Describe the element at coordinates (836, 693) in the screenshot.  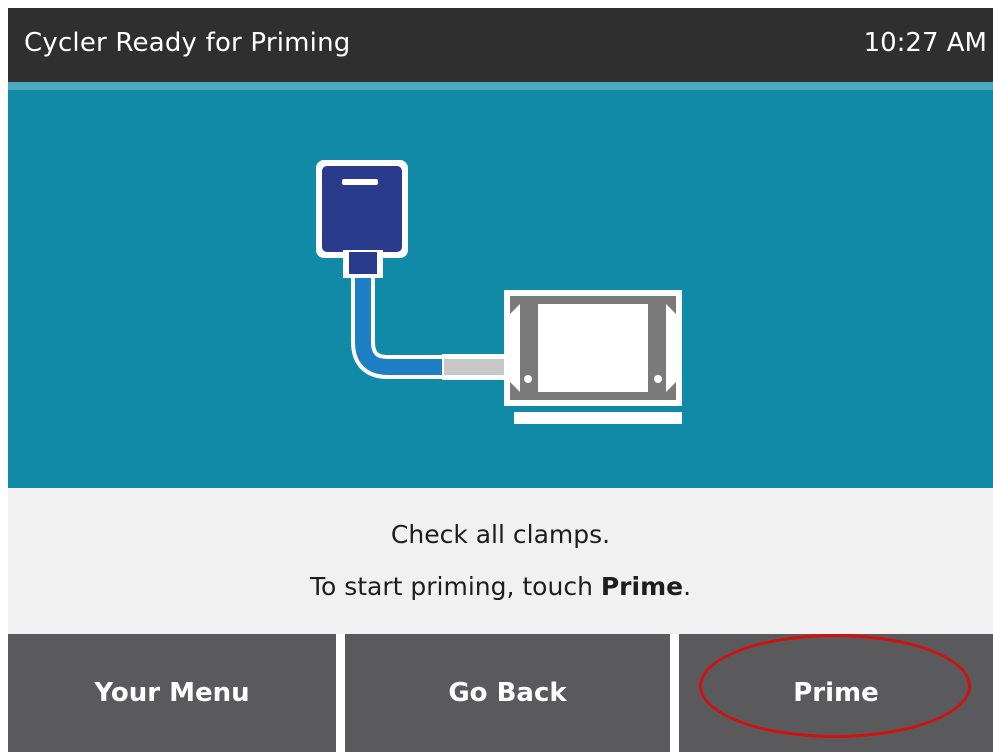
I see `prime-button: Prime` at that location.